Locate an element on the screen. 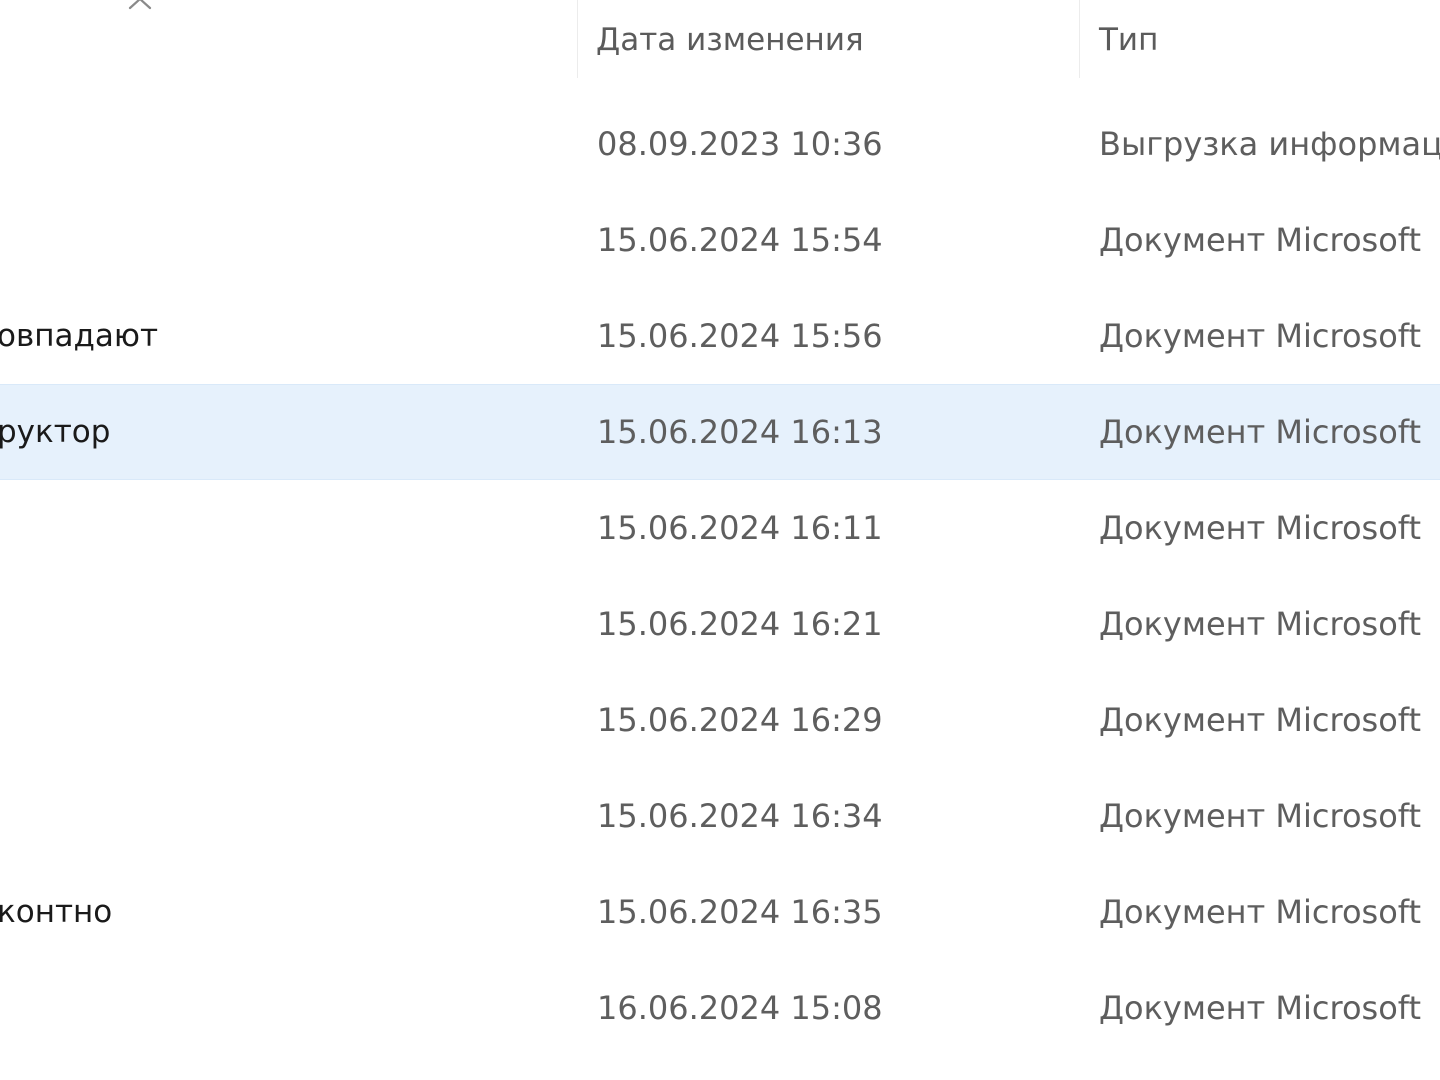 The image size is (1440, 1080). file-date-modified: 16.06.2024 15:08 is located at coordinates (740, 1008).